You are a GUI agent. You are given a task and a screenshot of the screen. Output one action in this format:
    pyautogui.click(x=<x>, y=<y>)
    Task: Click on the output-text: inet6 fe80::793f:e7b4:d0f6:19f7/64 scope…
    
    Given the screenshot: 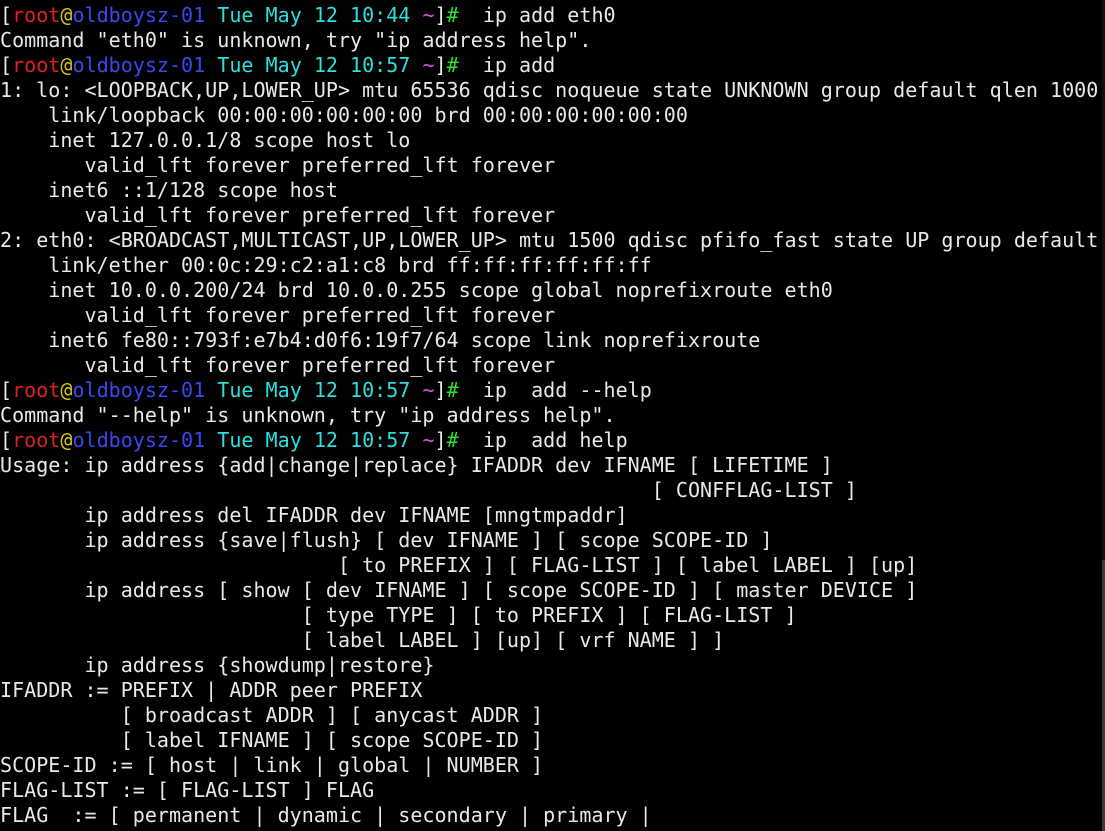 What is the action you would take?
    pyautogui.click(x=380, y=340)
    